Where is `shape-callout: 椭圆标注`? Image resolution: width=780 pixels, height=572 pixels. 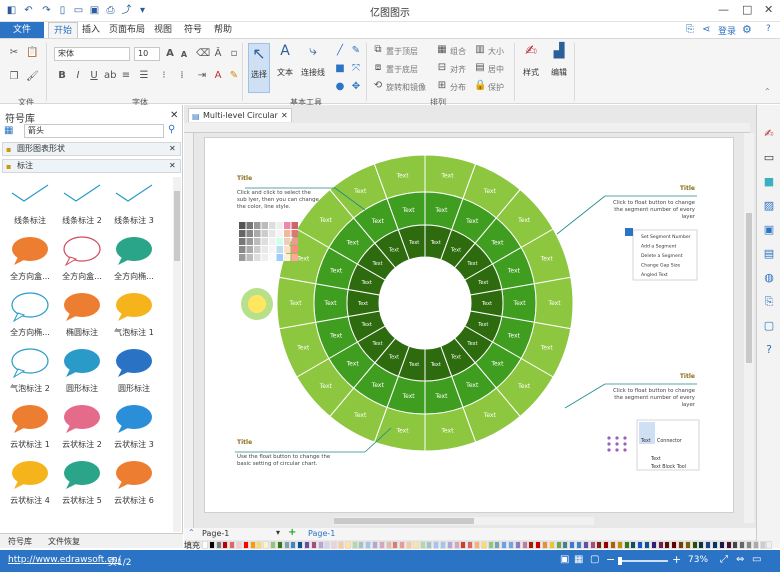 shape-callout: 椭圆标注 is located at coordinates (82, 316).